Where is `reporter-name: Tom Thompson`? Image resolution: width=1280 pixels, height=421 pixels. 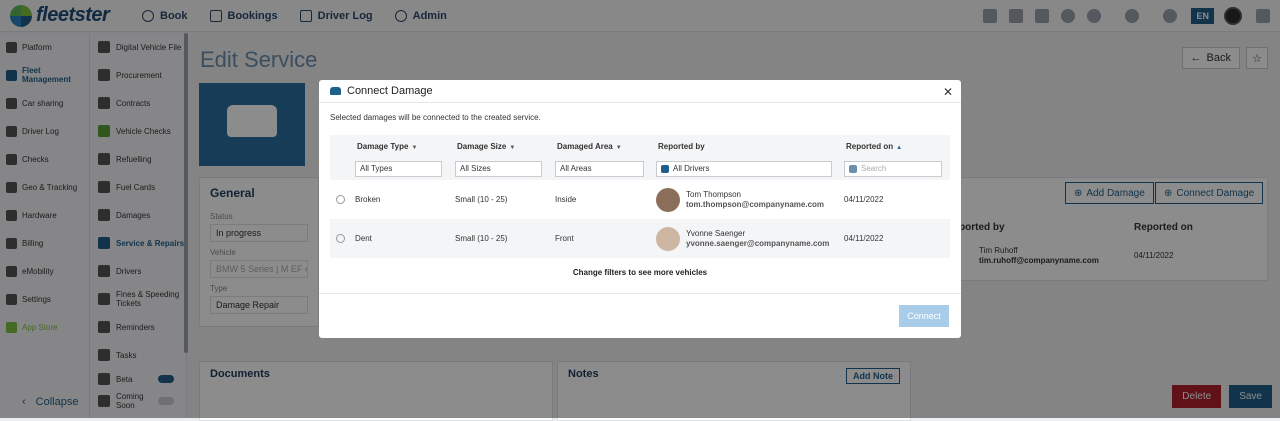
reporter-name: Tom Thompson is located at coordinates (713, 194).